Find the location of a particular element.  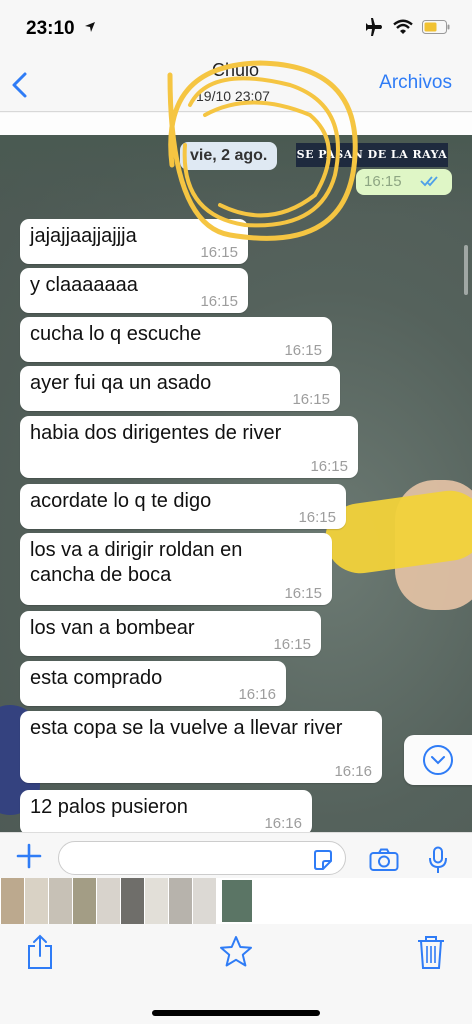

photo-thumbnail-strip is located at coordinates (236, 901).